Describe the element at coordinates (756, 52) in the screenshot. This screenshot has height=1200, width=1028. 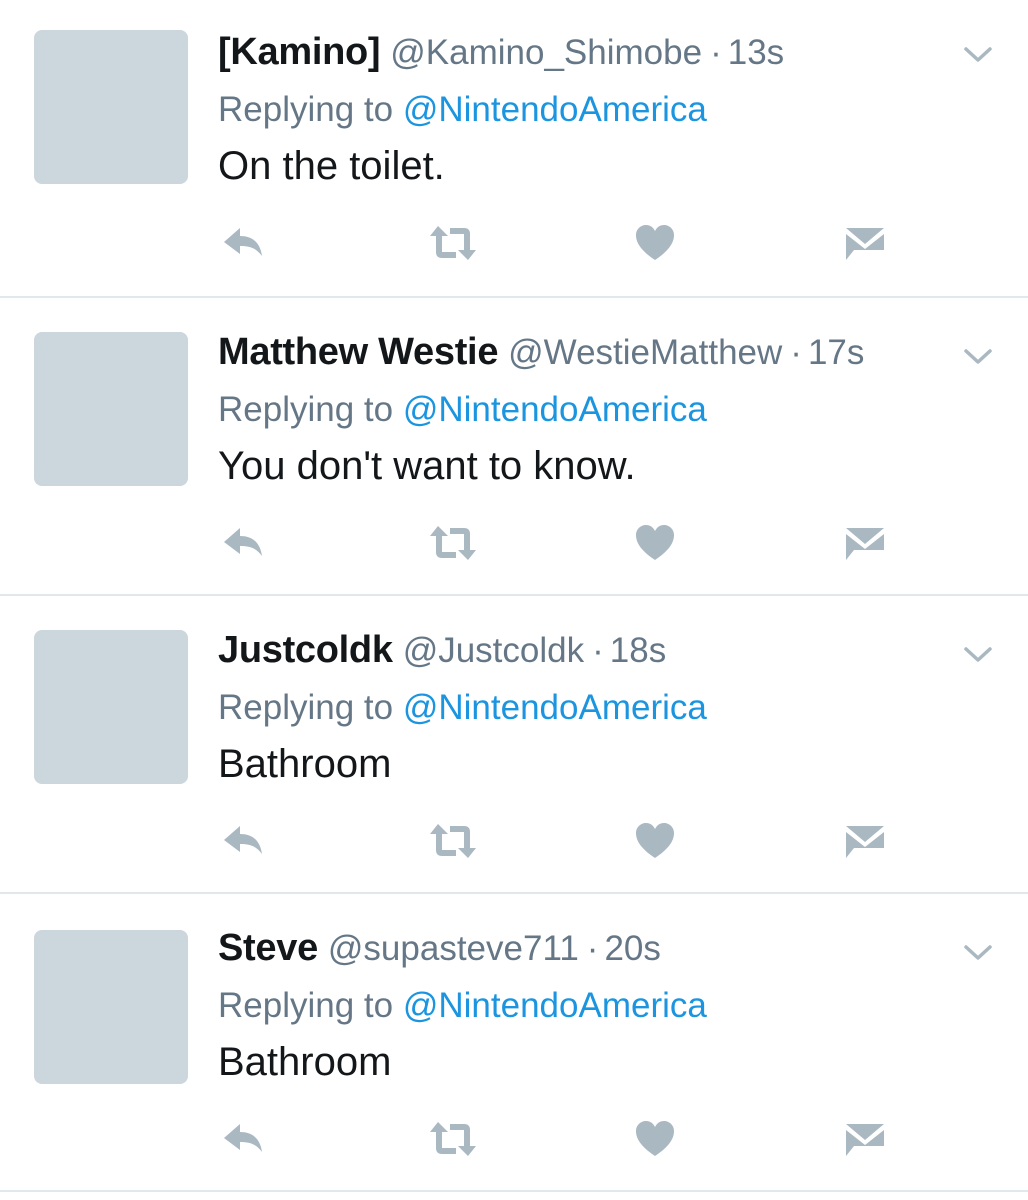
I see `timestamp: 13s` at that location.